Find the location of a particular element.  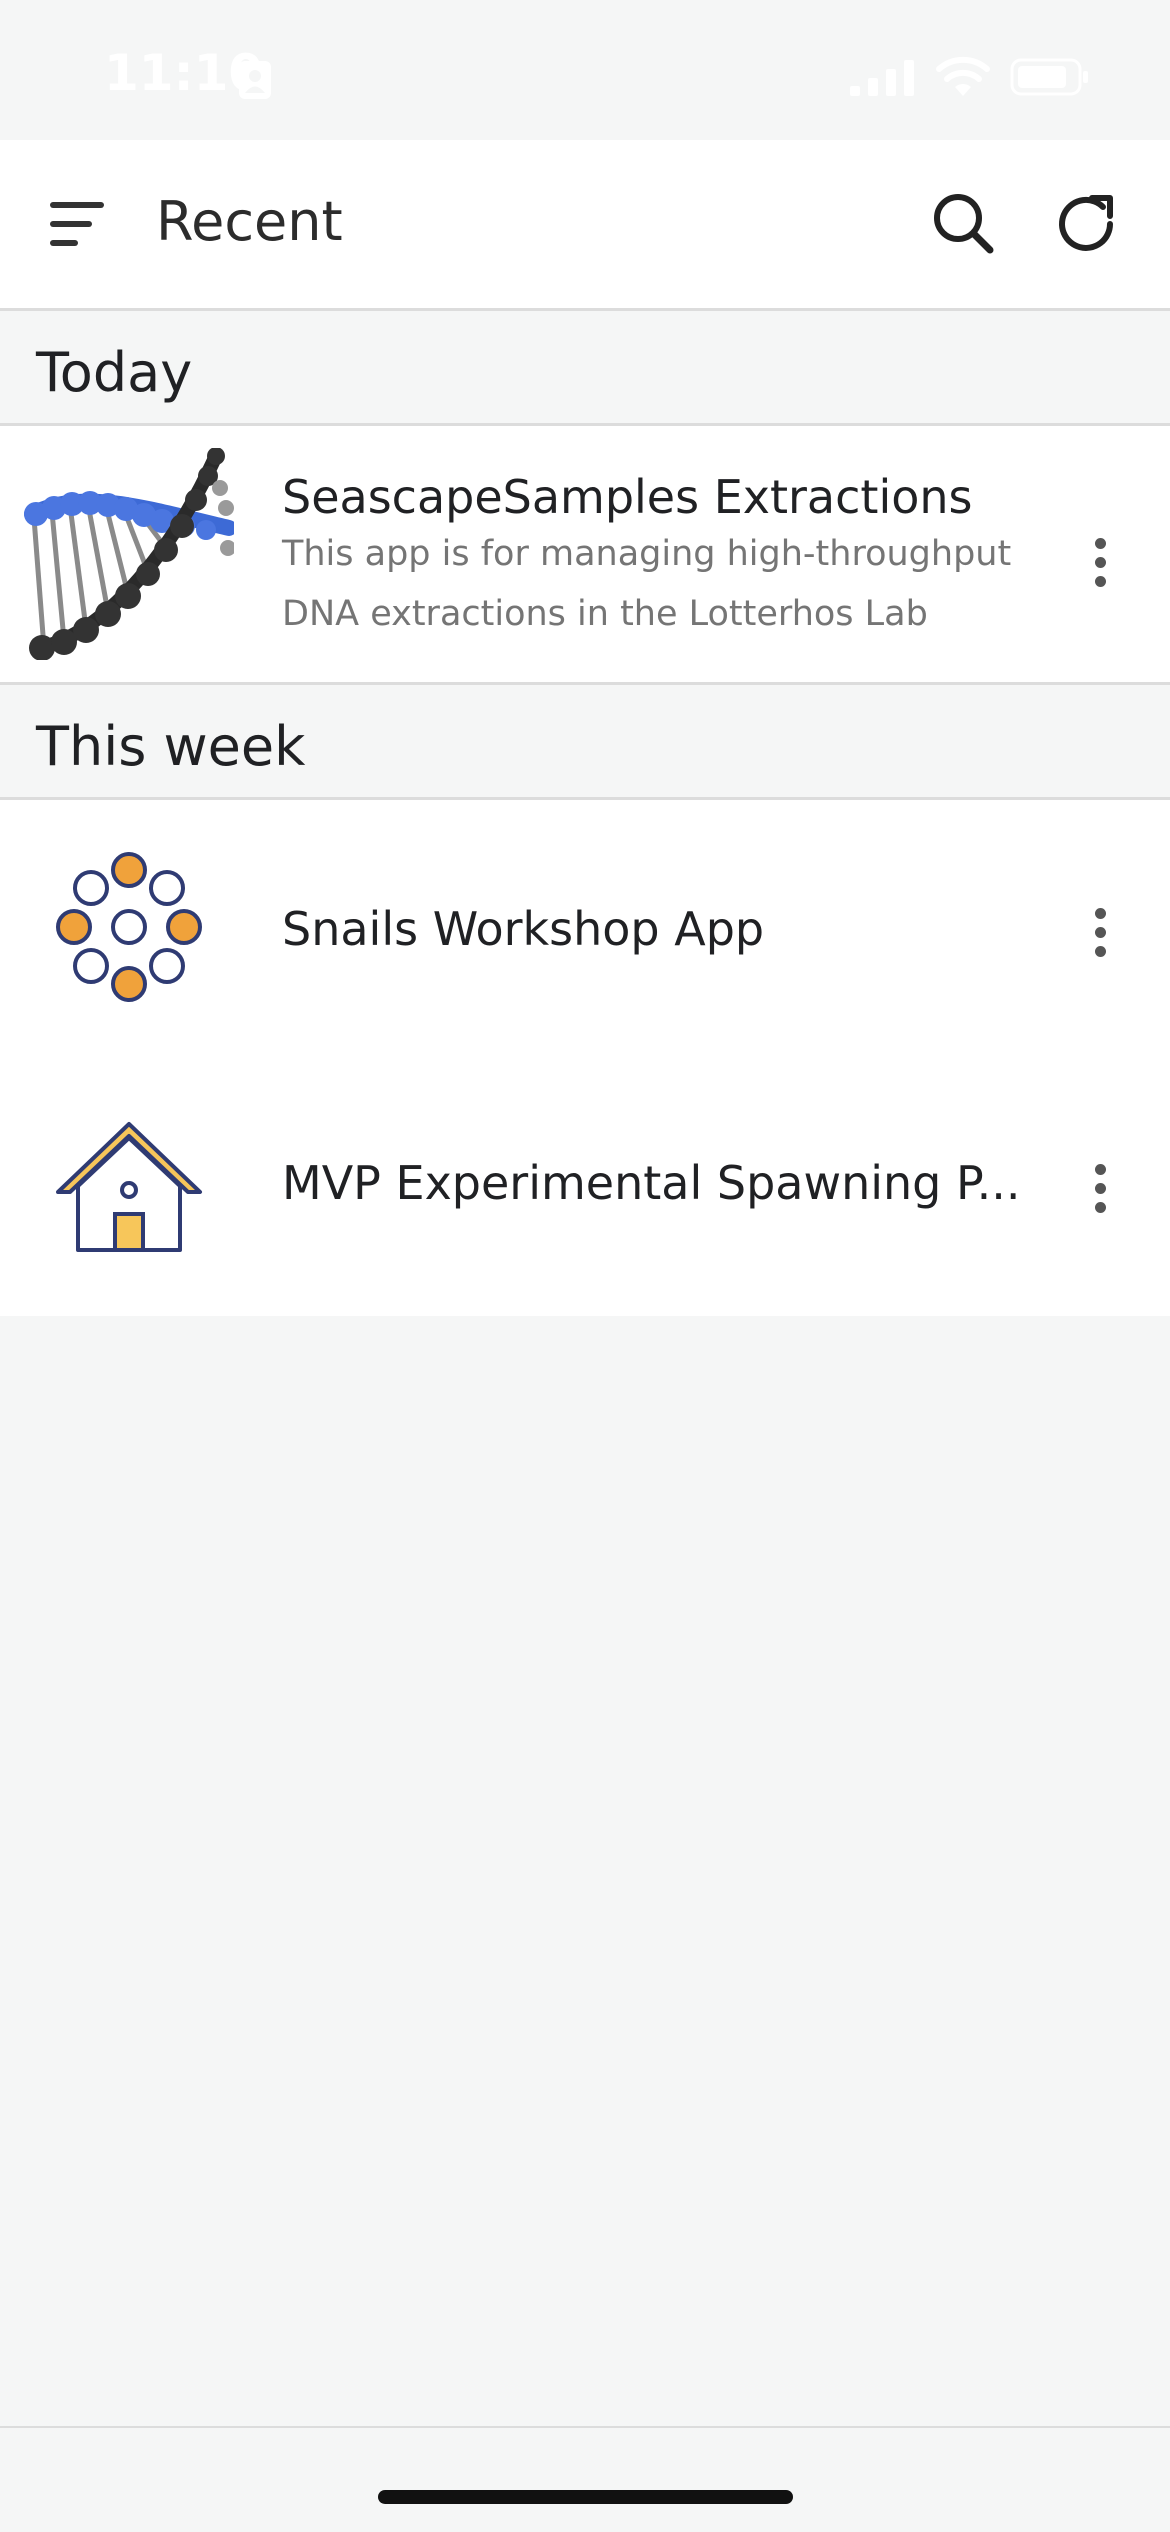

sort-menu-icon is located at coordinates (77, 224).